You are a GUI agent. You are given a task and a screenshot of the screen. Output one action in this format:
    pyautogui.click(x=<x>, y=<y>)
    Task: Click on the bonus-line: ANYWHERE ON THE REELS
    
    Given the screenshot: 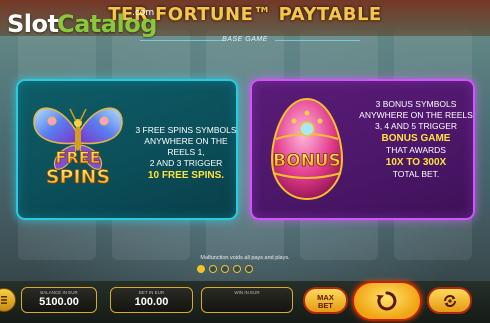 What is the action you would take?
    pyautogui.click(x=416, y=115)
    